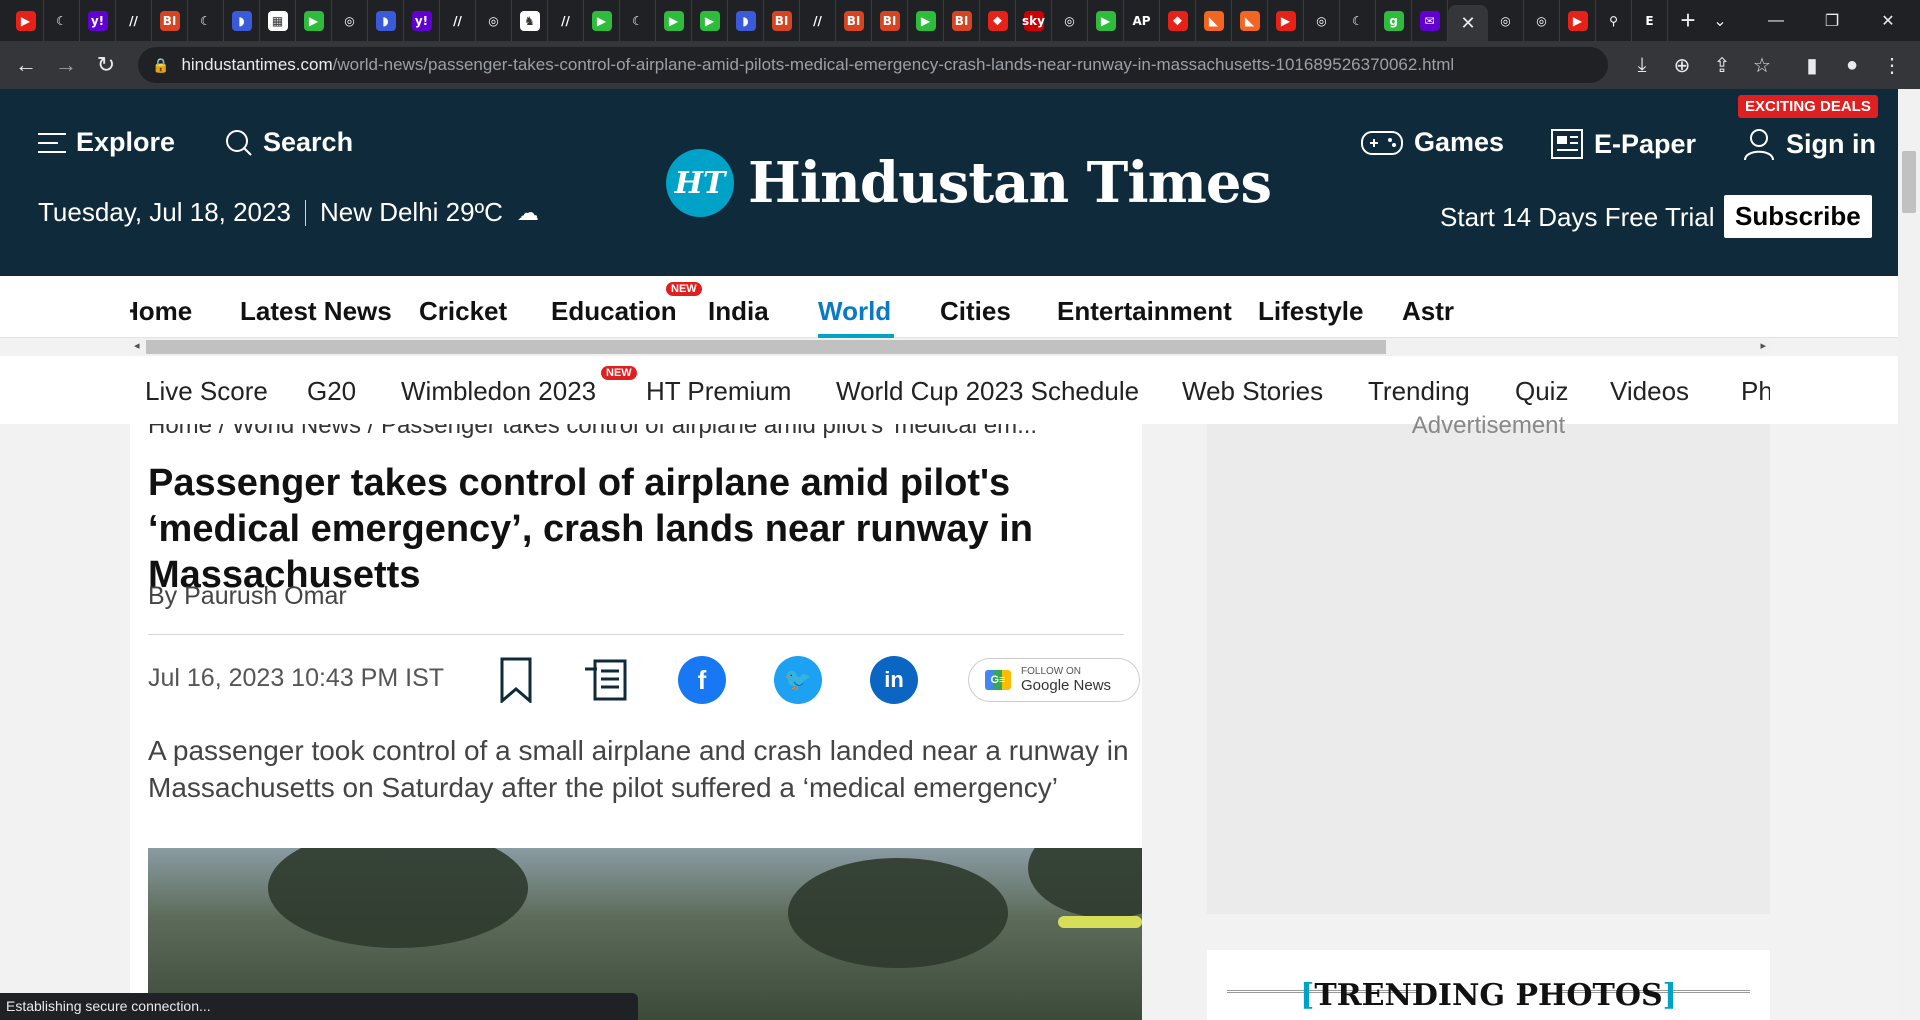  What do you see at coordinates (969, 183) in the screenshot?
I see `site-logo: HT Hindustan Times` at bounding box center [969, 183].